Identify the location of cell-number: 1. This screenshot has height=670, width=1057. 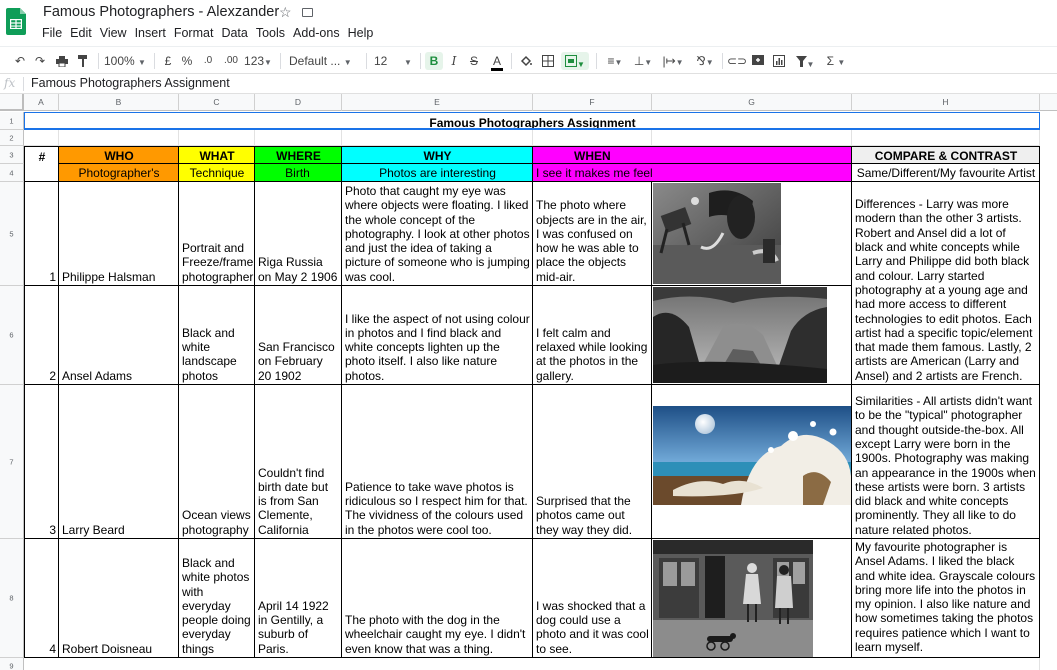
(41, 234).